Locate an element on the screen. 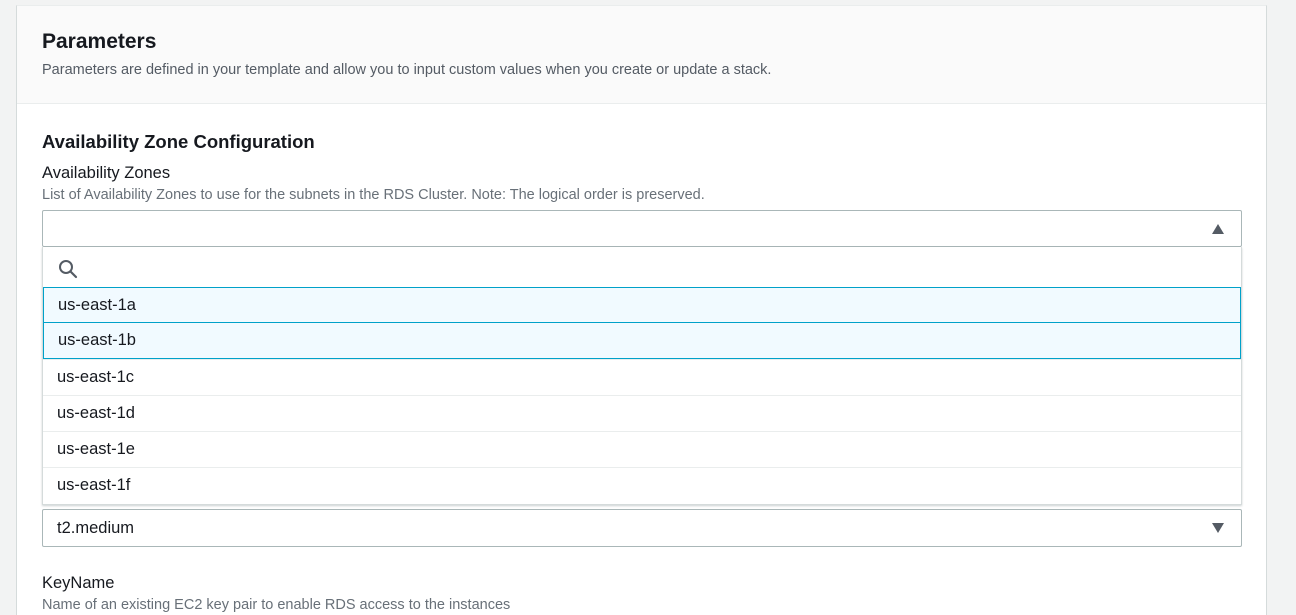 The width and height of the screenshot is (1296, 615). dropdown-search is located at coordinates (642, 267).